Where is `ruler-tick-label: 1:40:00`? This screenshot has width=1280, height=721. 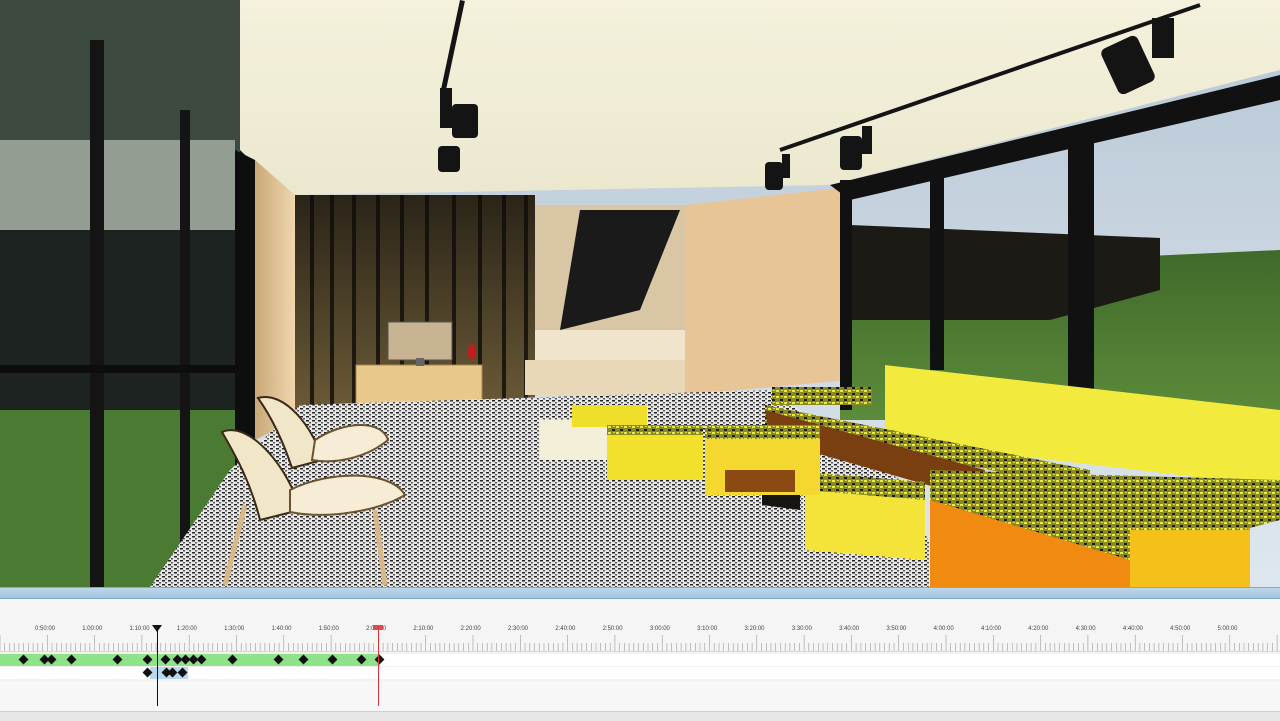 ruler-tick-label: 1:40:00 is located at coordinates (281, 629).